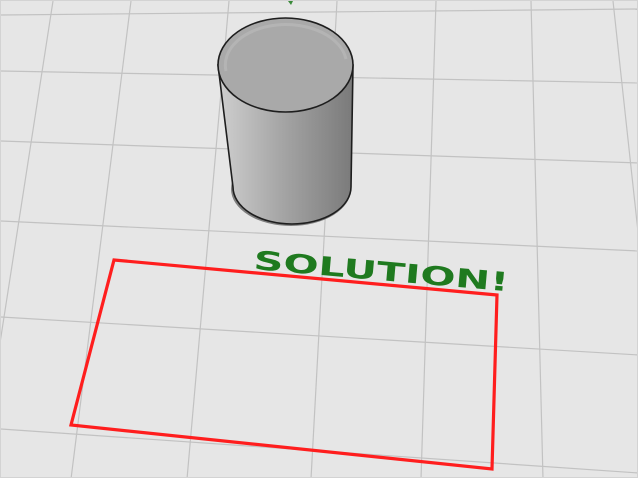 This screenshot has height=478, width=638. Describe the element at coordinates (290, 3) in the screenshot. I see `axis-marker` at that location.